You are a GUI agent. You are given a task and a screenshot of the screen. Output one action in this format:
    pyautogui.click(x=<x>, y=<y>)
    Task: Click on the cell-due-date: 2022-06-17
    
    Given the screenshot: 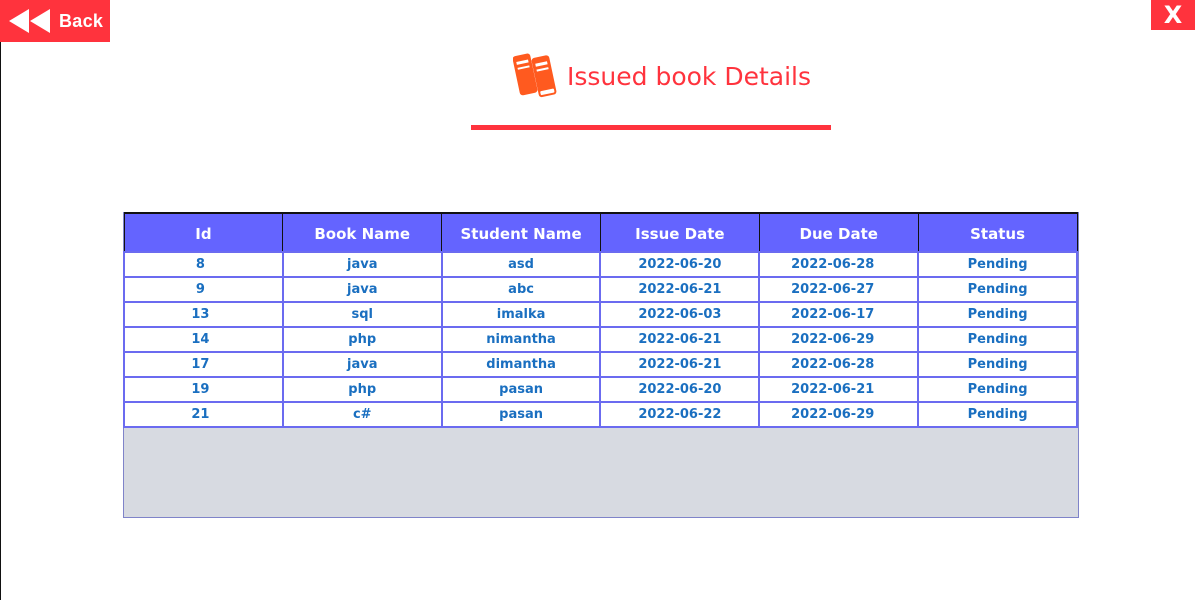 What is the action you would take?
    pyautogui.click(x=839, y=314)
    